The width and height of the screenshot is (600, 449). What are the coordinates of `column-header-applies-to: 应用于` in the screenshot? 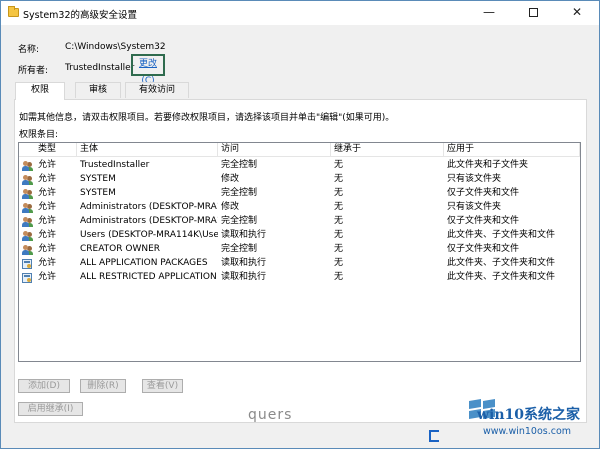 It's located at (512, 150).